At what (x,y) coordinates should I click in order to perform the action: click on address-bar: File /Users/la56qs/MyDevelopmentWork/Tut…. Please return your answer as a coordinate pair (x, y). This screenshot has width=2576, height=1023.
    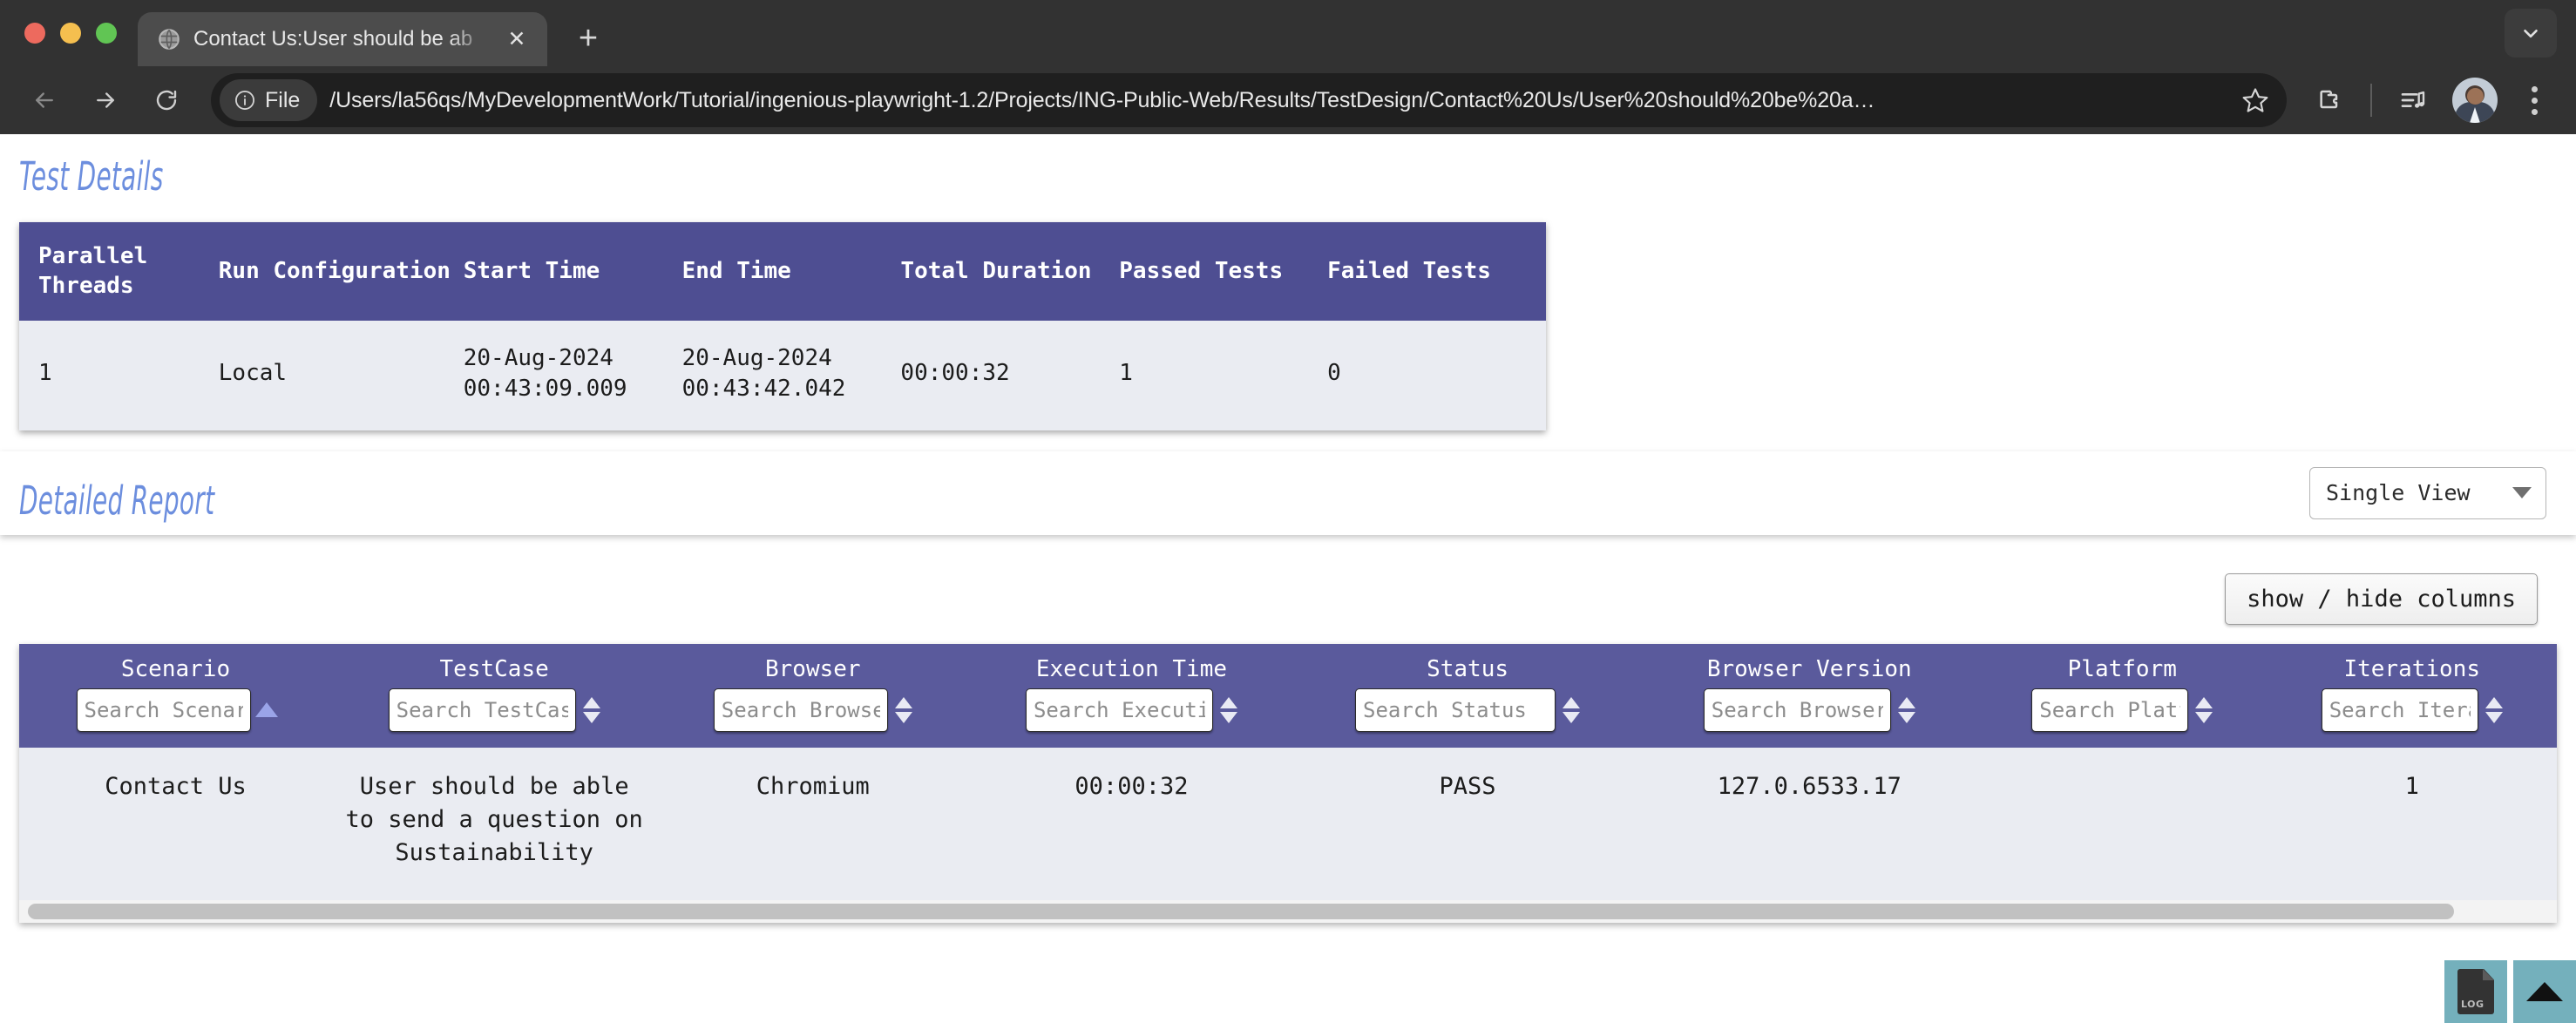
    Looking at the image, I should click on (1249, 100).